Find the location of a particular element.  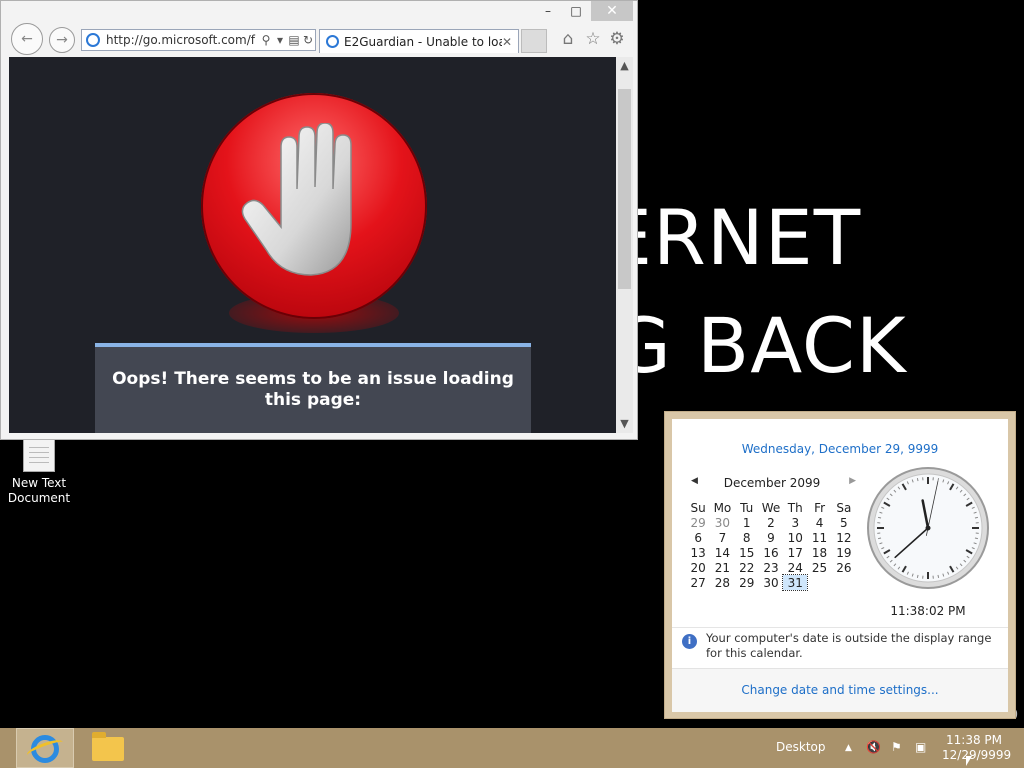

address-url: http://go.microsoft.com/f is located at coordinates (182, 40).